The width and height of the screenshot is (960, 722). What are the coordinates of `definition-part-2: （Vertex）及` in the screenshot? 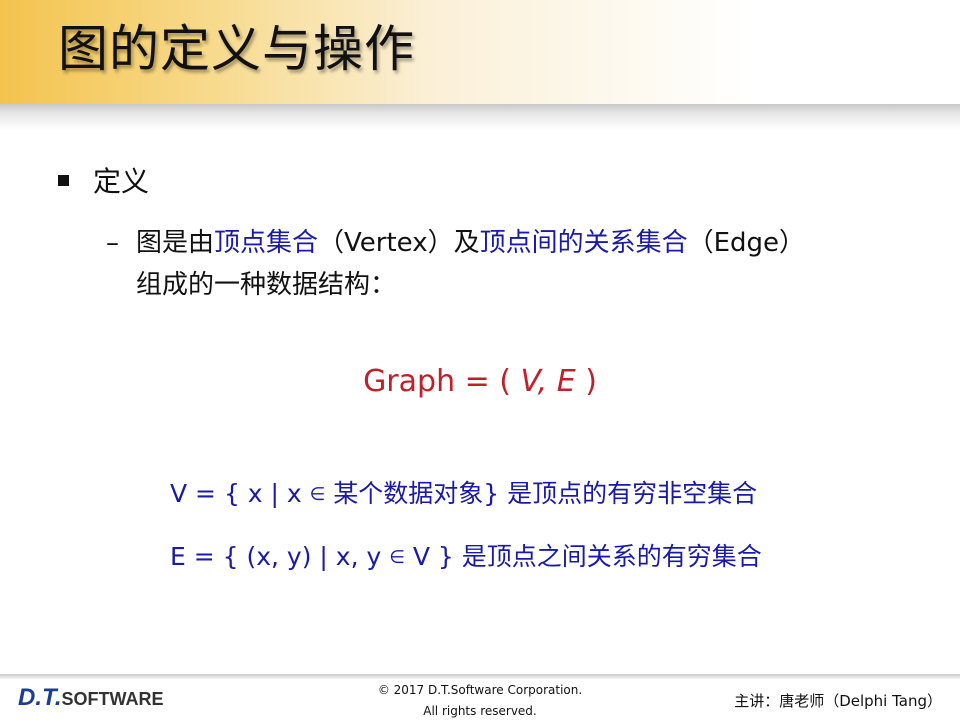 It's located at (399, 243).